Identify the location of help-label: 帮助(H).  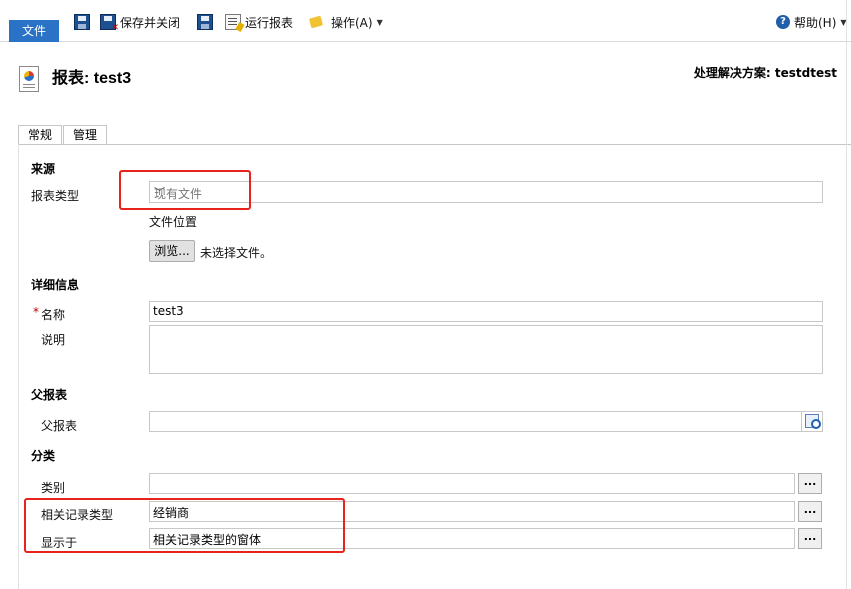
(815, 22).